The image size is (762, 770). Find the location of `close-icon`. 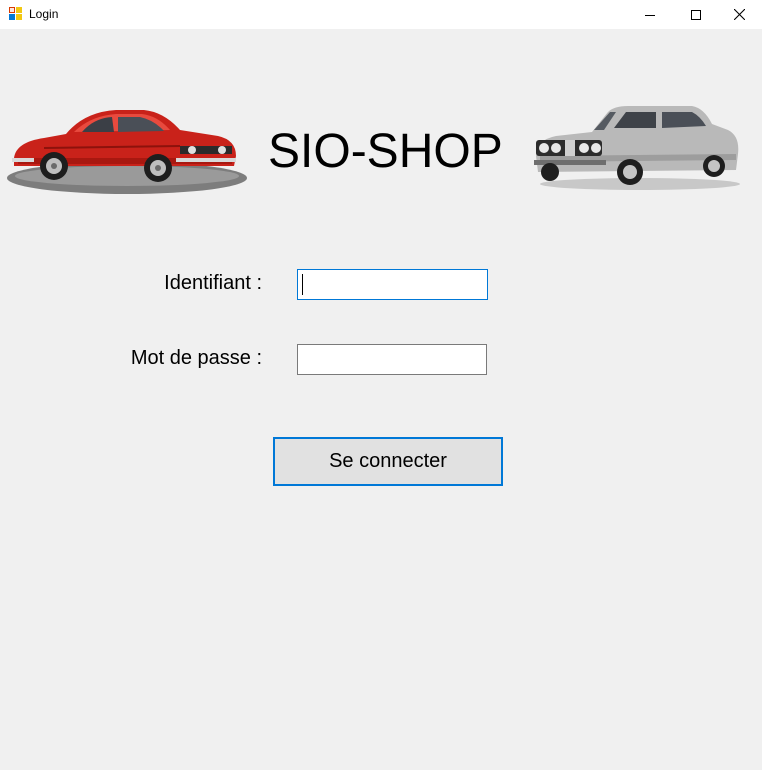

close-icon is located at coordinates (739, 14).